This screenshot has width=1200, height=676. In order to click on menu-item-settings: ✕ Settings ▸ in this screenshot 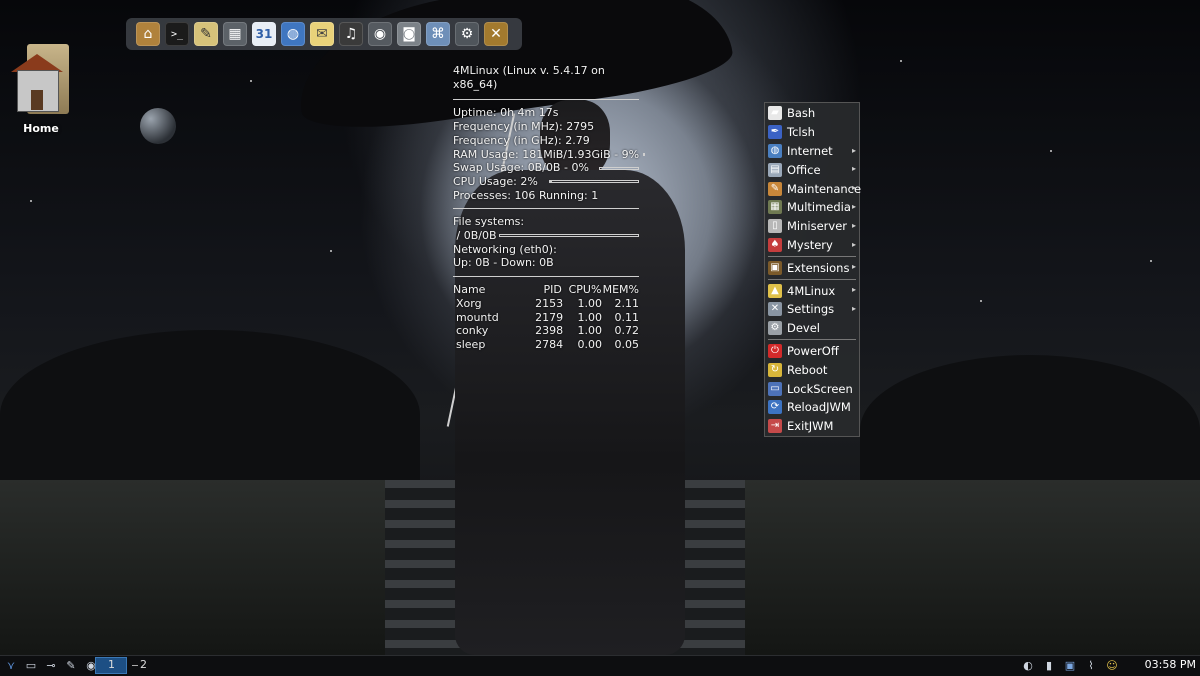, I will do `click(812, 309)`.